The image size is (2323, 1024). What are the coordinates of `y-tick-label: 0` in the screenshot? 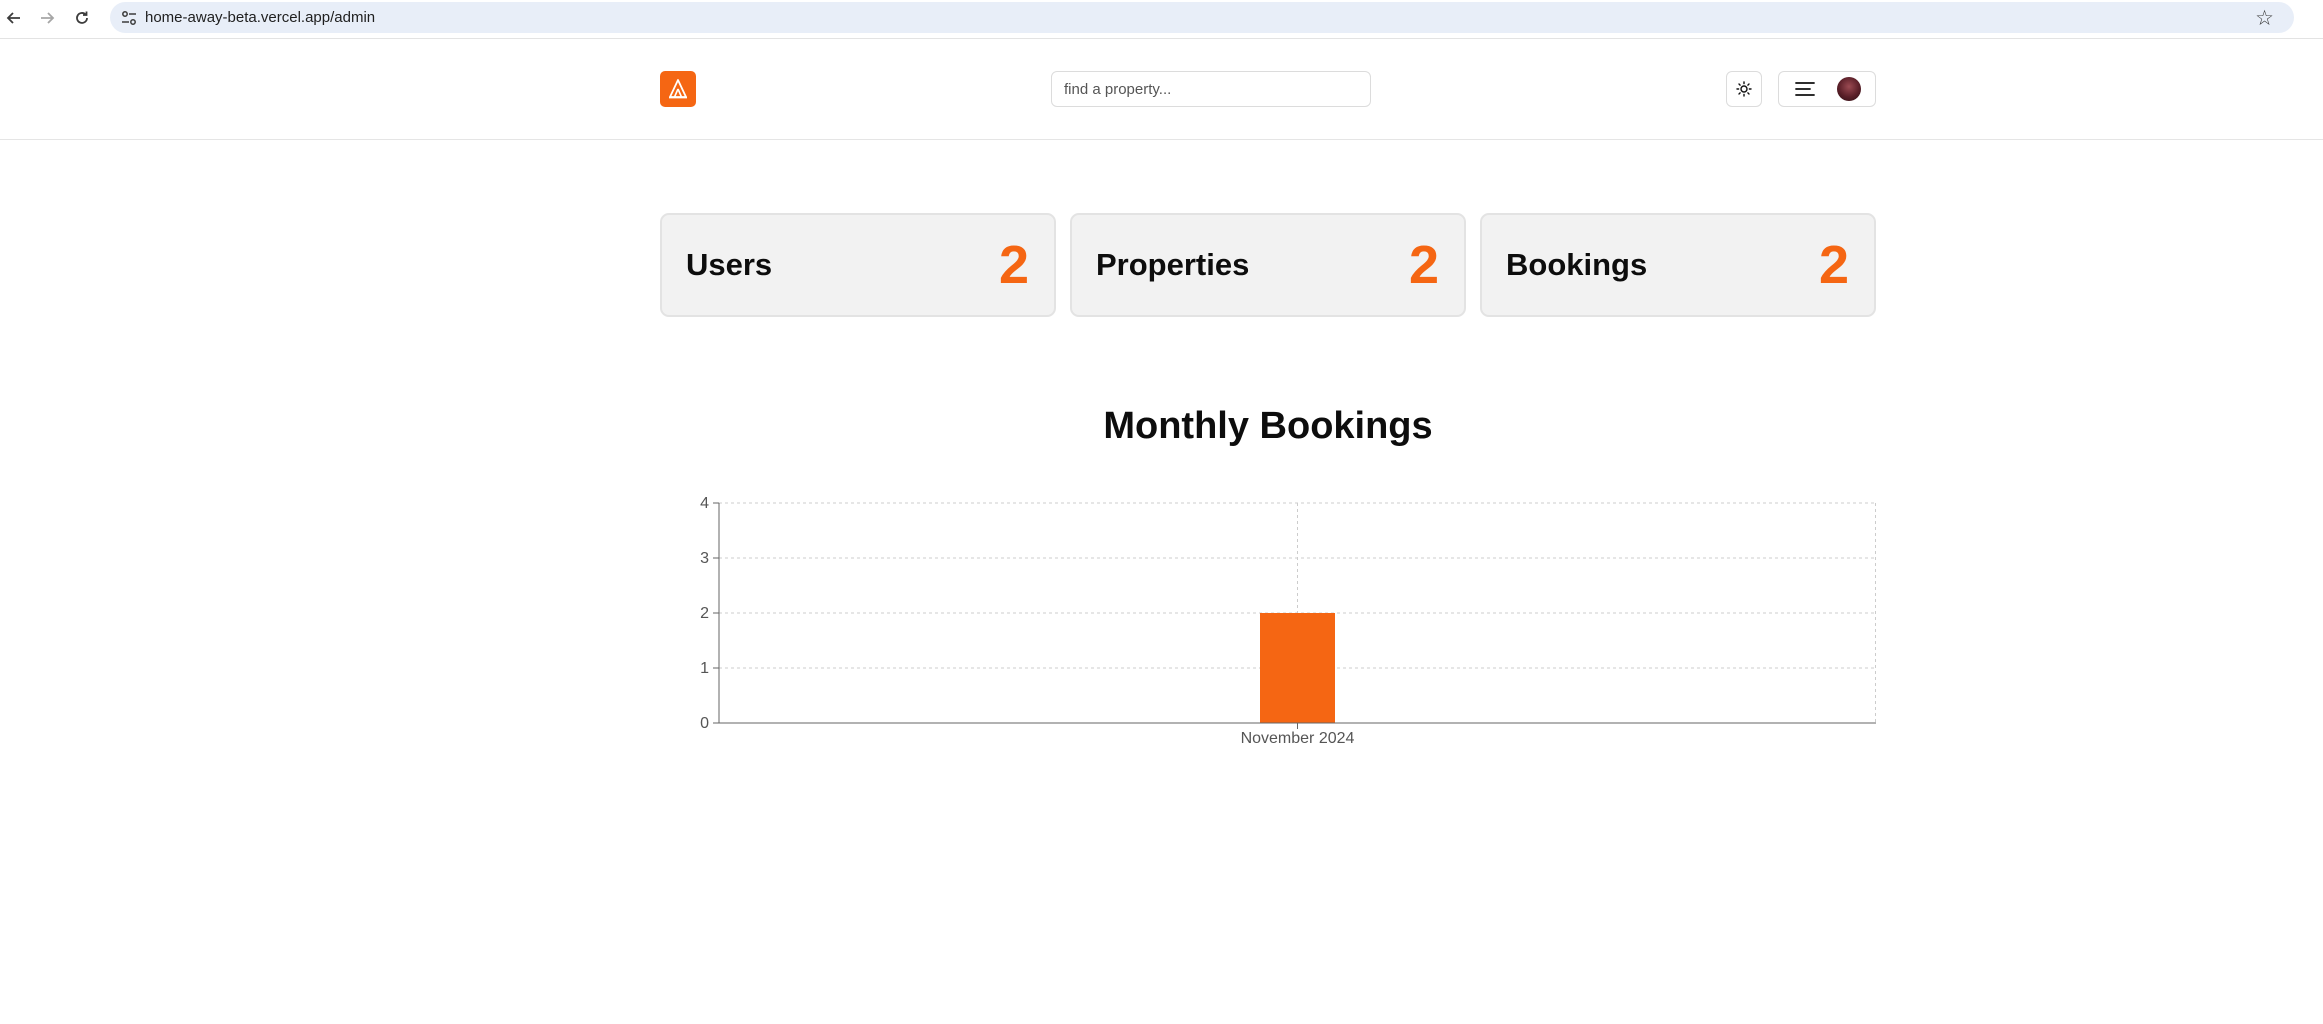 It's located at (704, 723).